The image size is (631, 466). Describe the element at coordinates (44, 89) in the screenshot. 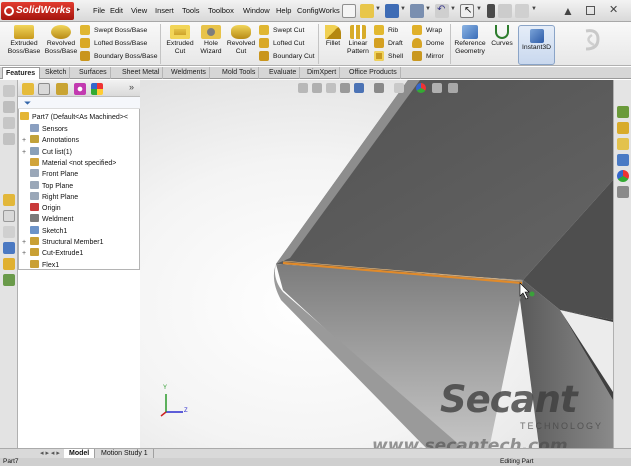

I see `property-manager-tab-icon` at that location.